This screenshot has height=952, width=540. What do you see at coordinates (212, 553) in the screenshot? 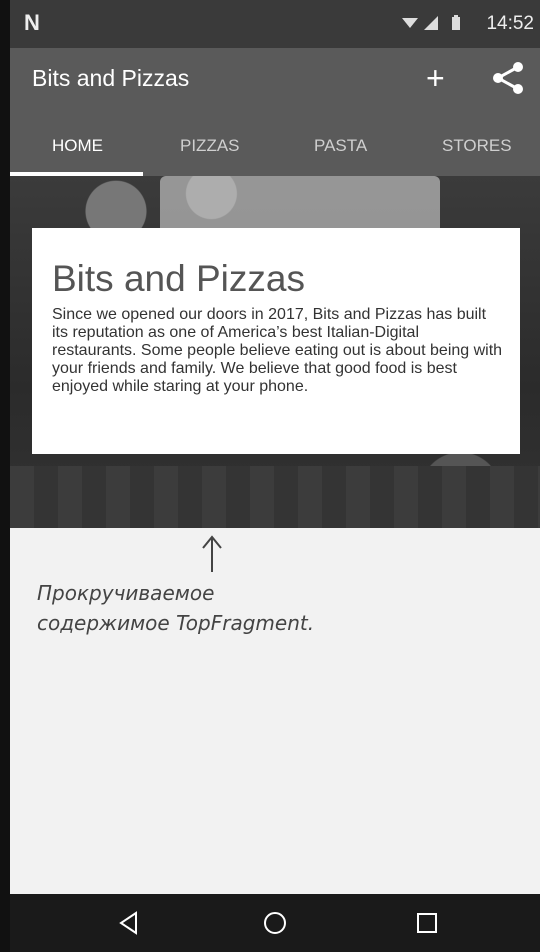
I see `arrow-up-icon` at bounding box center [212, 553].